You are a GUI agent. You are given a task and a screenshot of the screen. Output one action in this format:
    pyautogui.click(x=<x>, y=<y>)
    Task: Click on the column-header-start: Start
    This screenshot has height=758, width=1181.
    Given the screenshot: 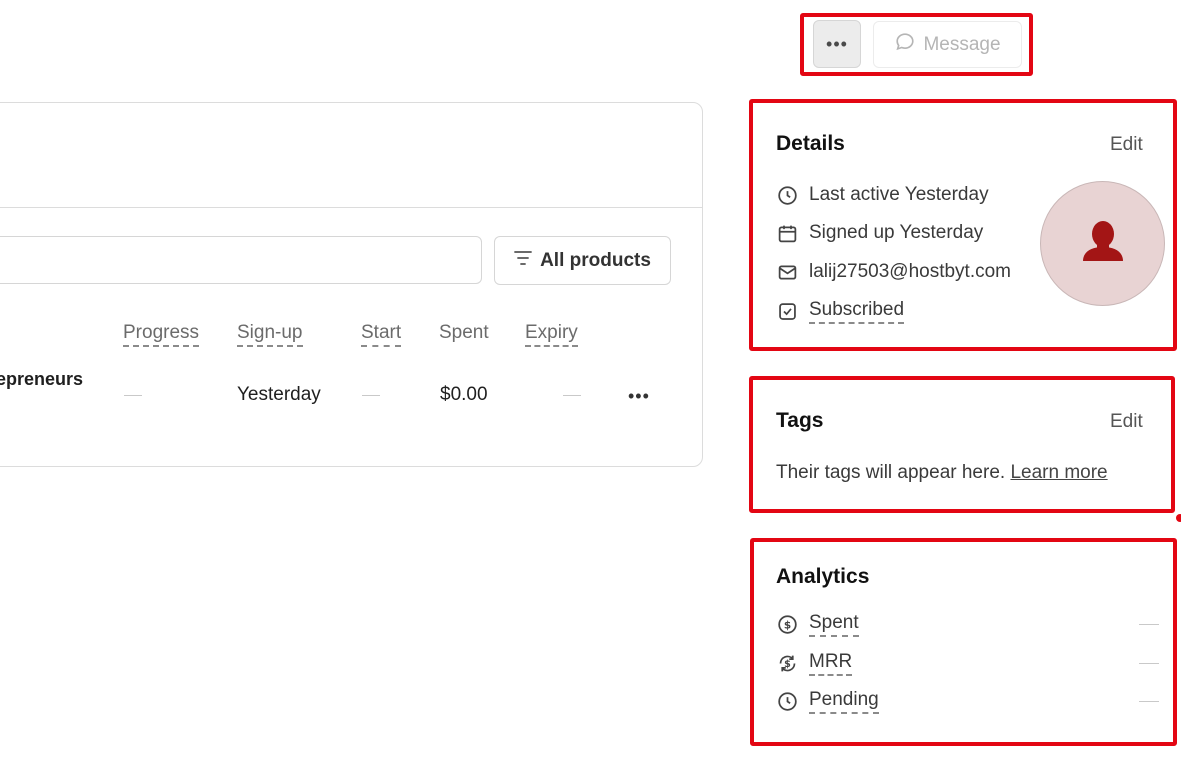 What is the action you would take?
    pyautogui.click(x=381, y=334)
    